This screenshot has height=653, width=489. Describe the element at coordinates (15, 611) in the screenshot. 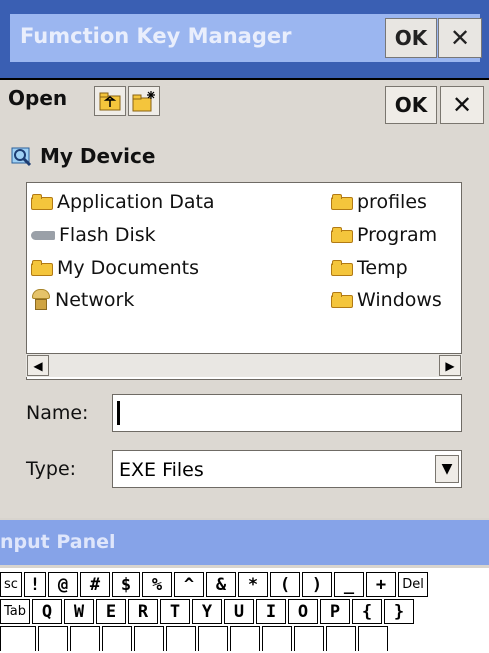

I see `key: Tab` at that location.